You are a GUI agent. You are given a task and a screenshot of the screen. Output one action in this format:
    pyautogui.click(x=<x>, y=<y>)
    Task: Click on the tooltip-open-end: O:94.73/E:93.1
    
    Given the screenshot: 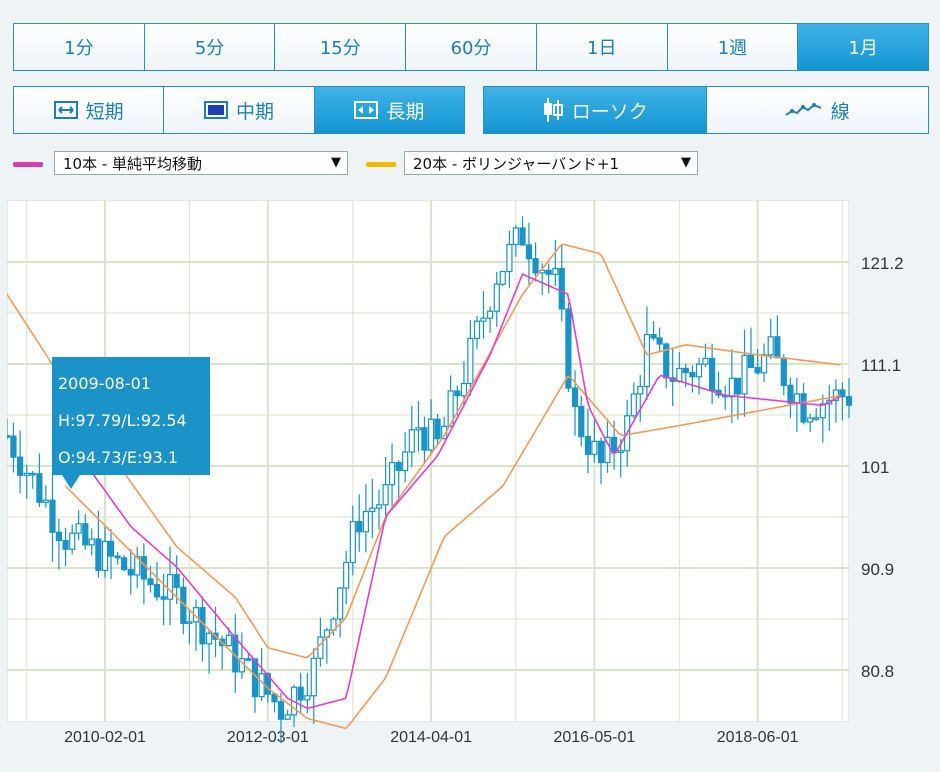 What is the action you would take?
    pyautogui.click(x=118, y=457)
    